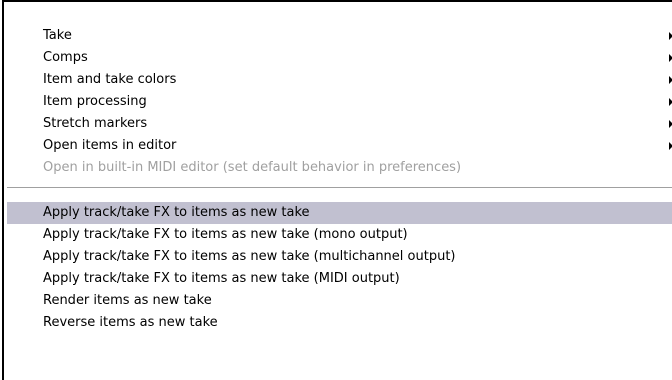 This screenshot has height=380, width=672. I want to click on menu-item-item-processing: Item processing, so click(339, 102).